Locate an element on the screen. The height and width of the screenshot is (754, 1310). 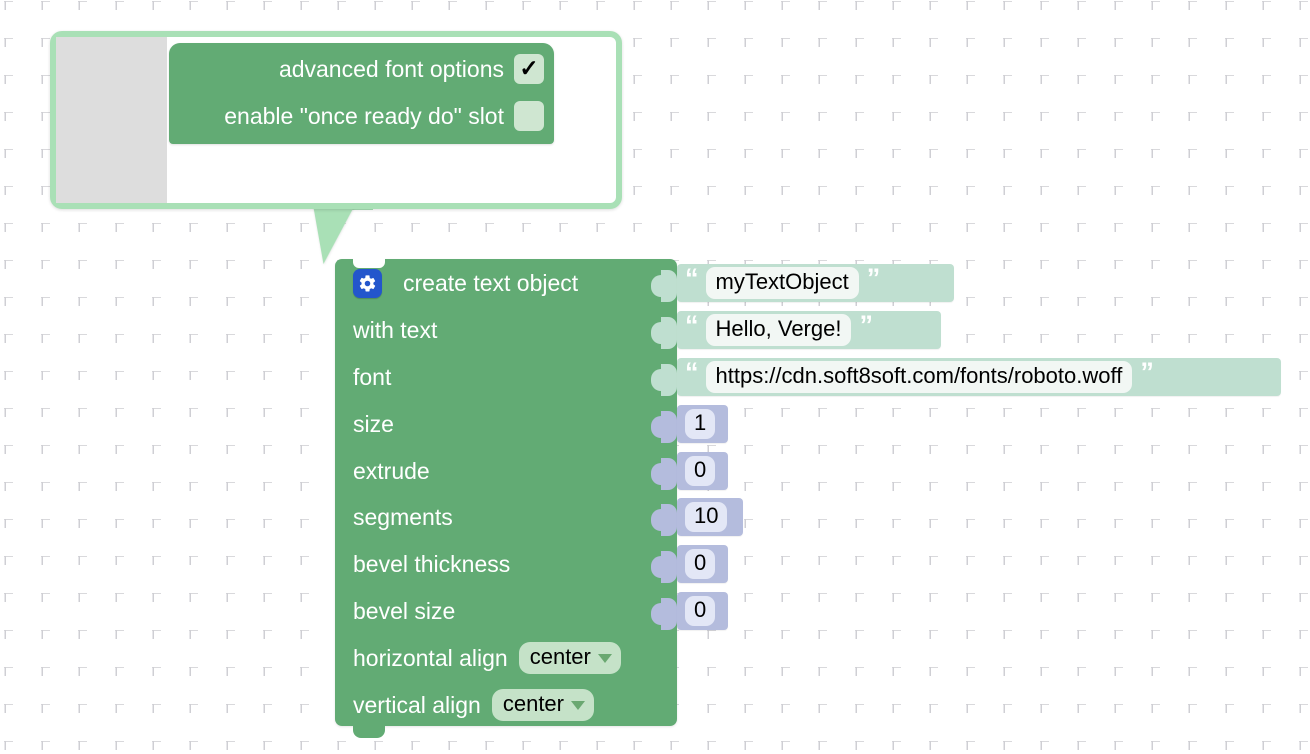
number-field: 1 is located at coordinates (700, 424).